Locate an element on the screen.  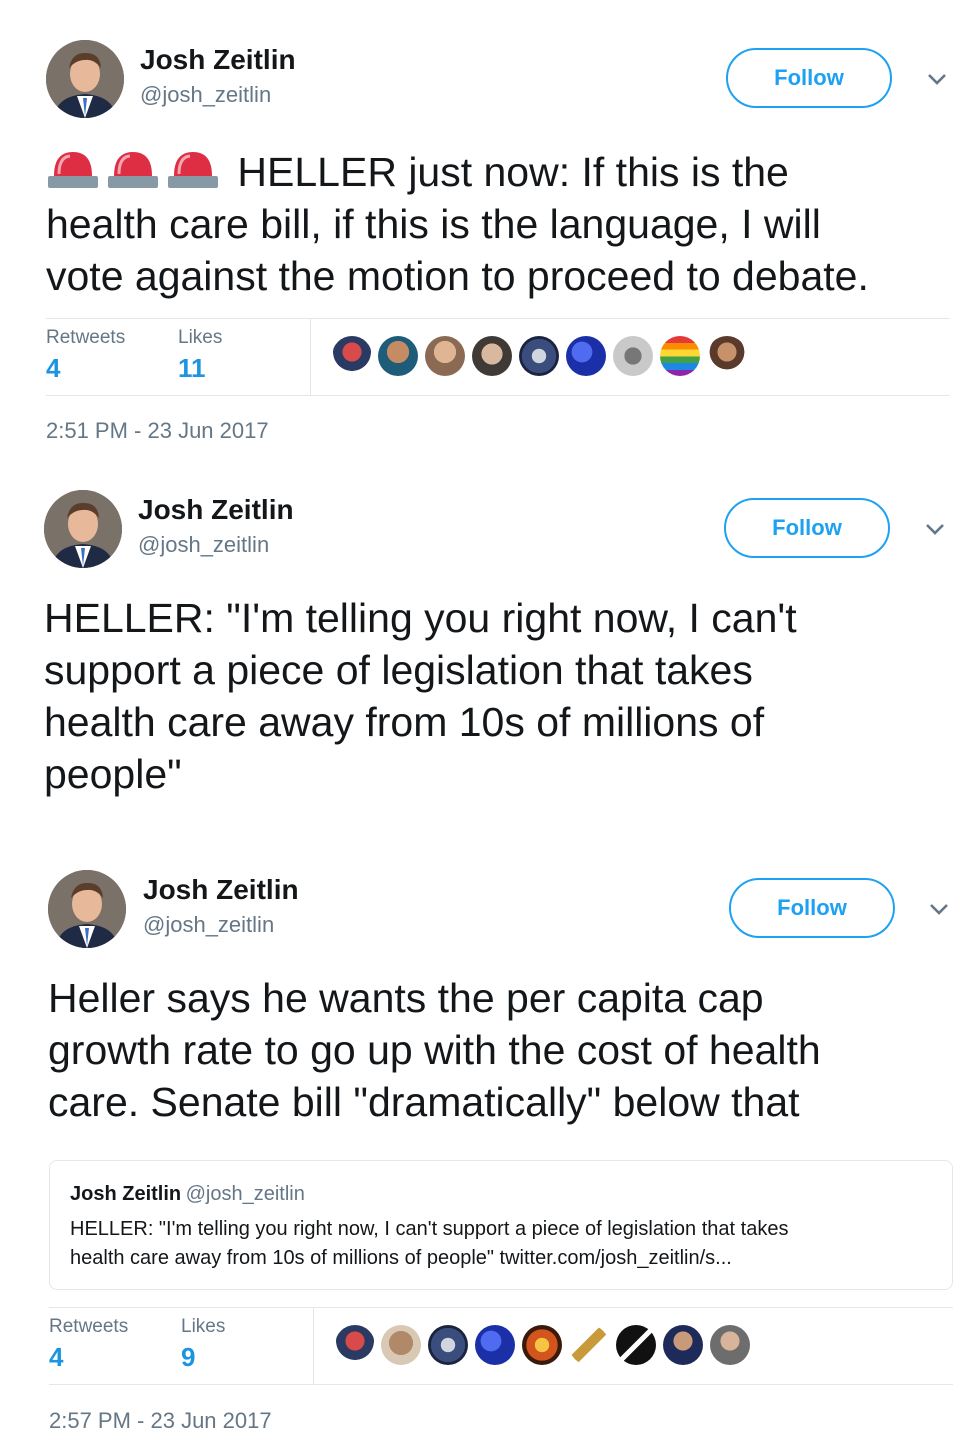
author-photo is located at coordinates (87, 909).